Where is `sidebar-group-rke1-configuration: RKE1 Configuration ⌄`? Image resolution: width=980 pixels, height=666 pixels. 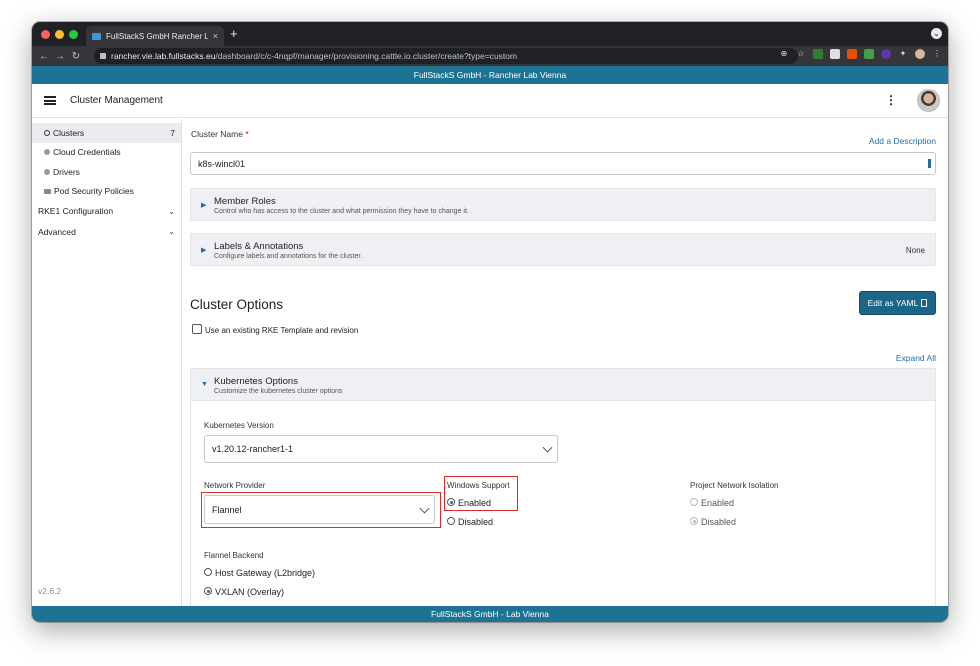 sidebar-group-rke1-configuration: RKE1 Configuration ⌄ is located at coordinates (106, 211).